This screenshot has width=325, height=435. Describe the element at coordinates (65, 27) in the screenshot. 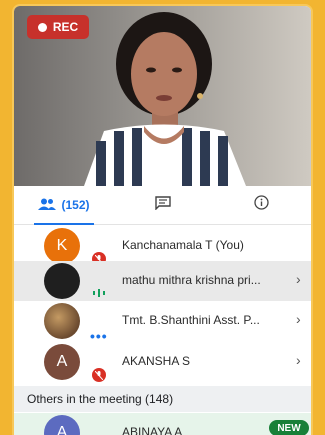

I see `recording-label: REC` at that location.